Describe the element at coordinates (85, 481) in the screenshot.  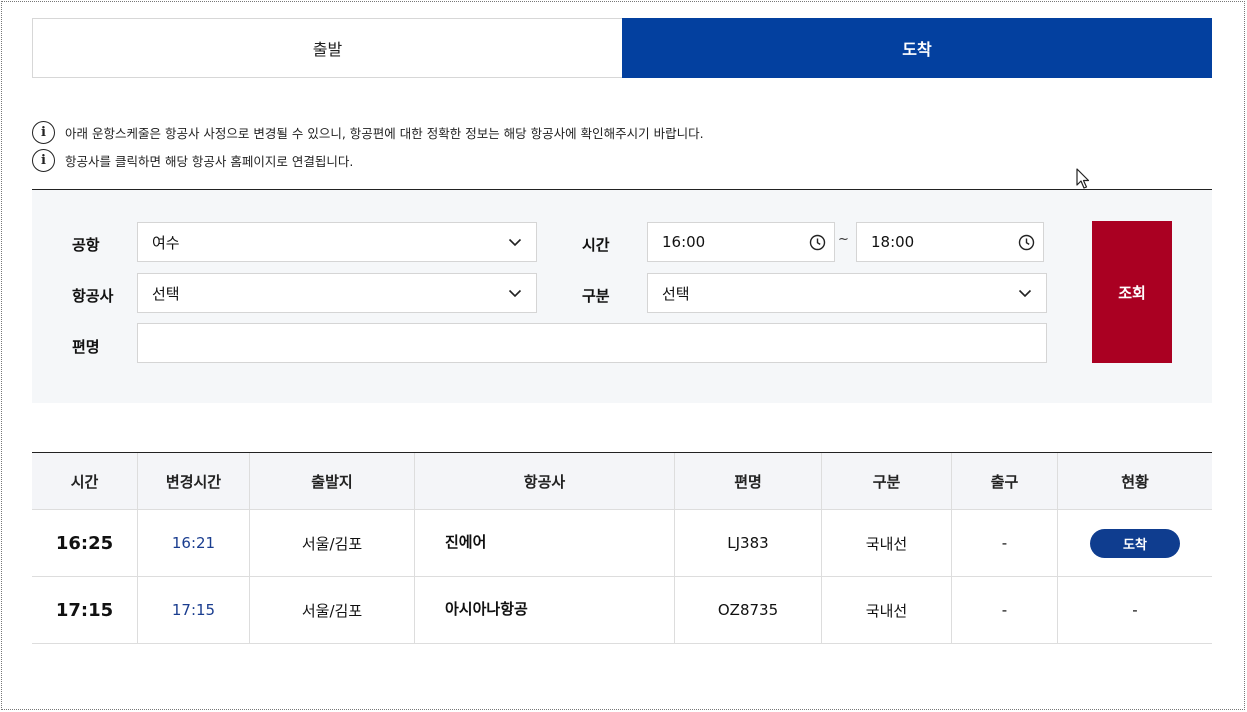
I see `column-header-time: 시간` at that location.